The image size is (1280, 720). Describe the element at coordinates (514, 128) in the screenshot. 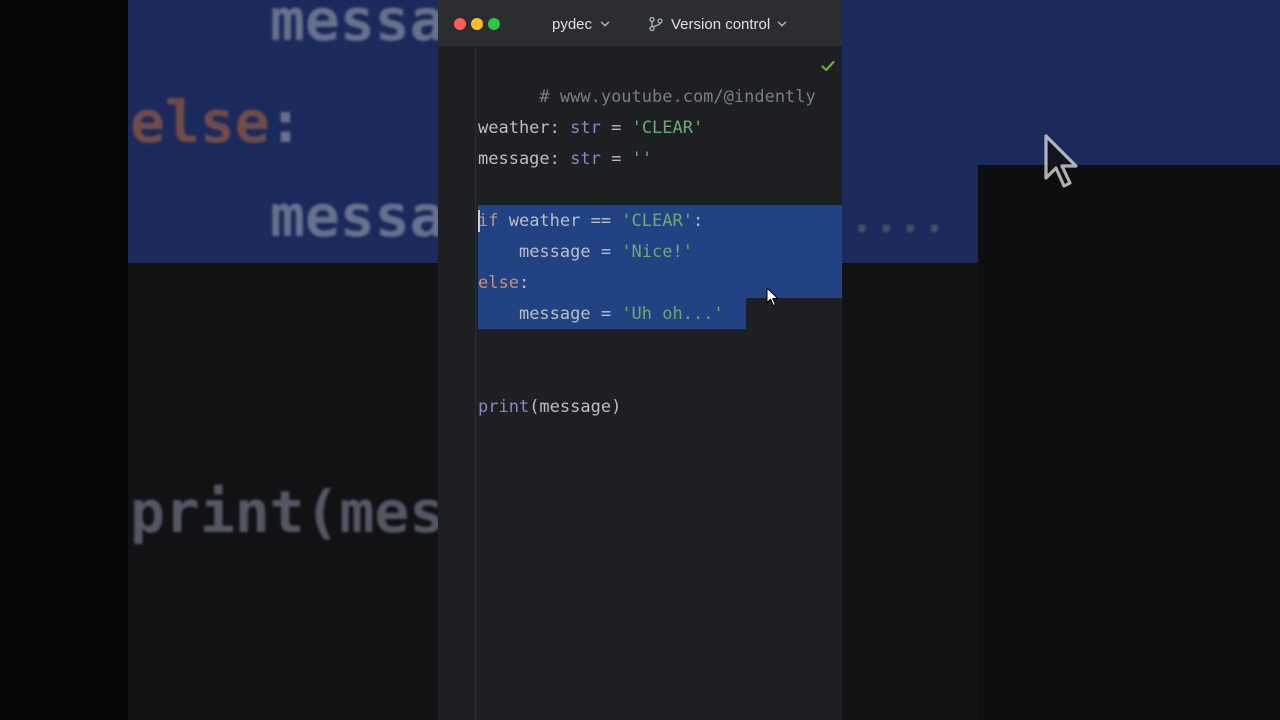

I see `variable-name: weather` at that location.